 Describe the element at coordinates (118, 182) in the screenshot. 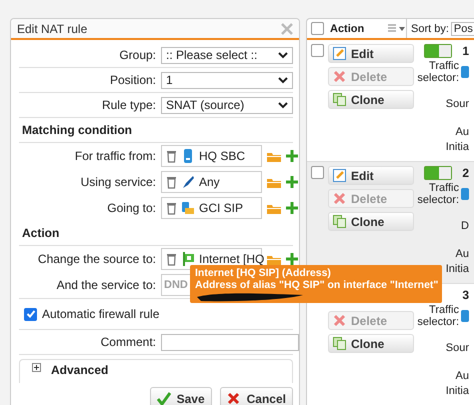

I see `field-label: Using service:` at that location.